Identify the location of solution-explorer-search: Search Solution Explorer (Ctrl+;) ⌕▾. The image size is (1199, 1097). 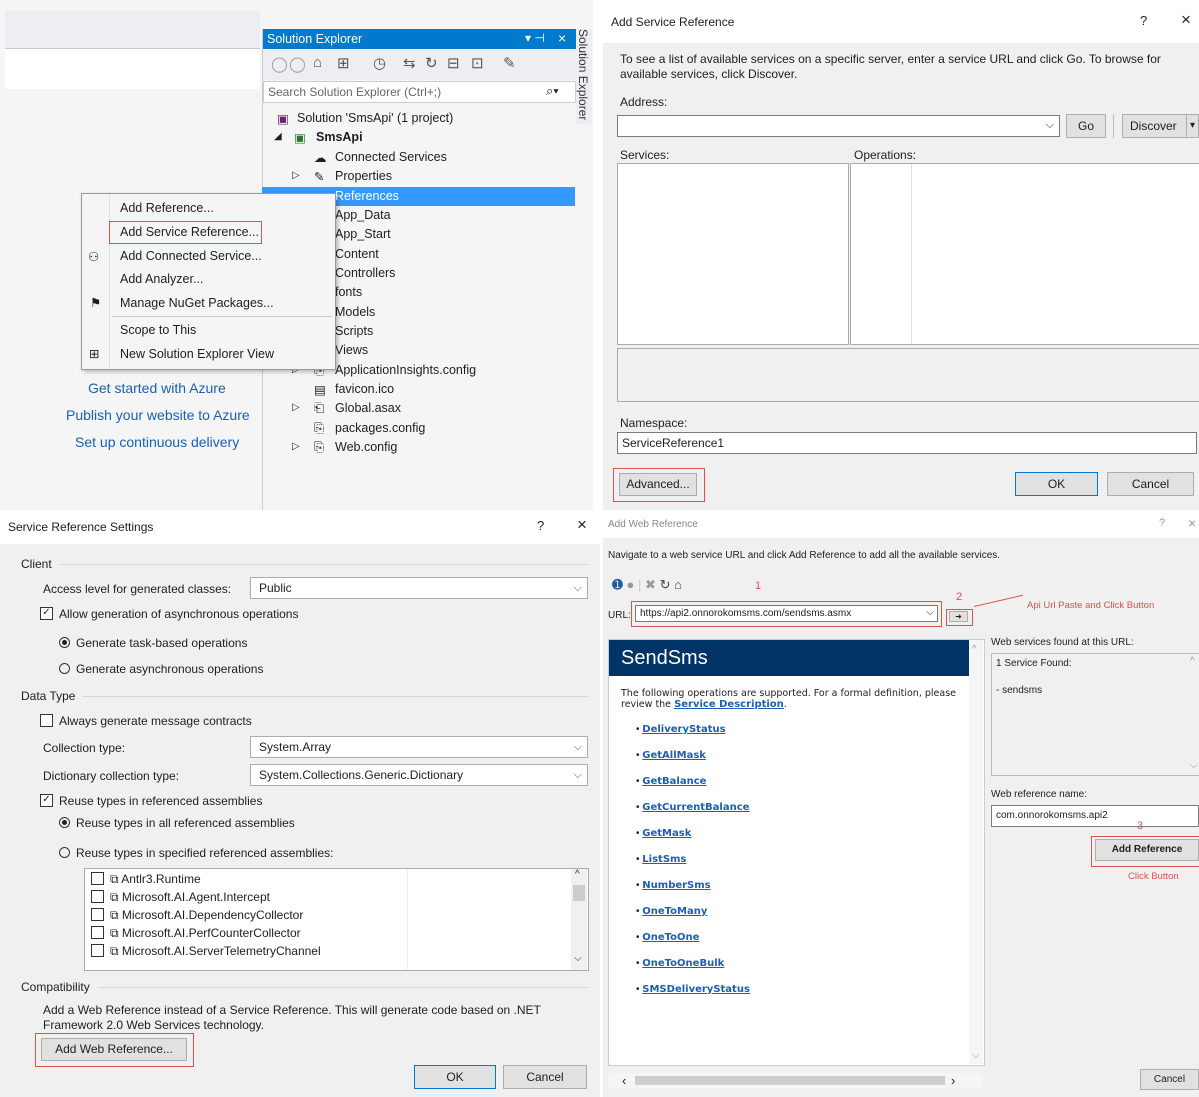
(419, 92).